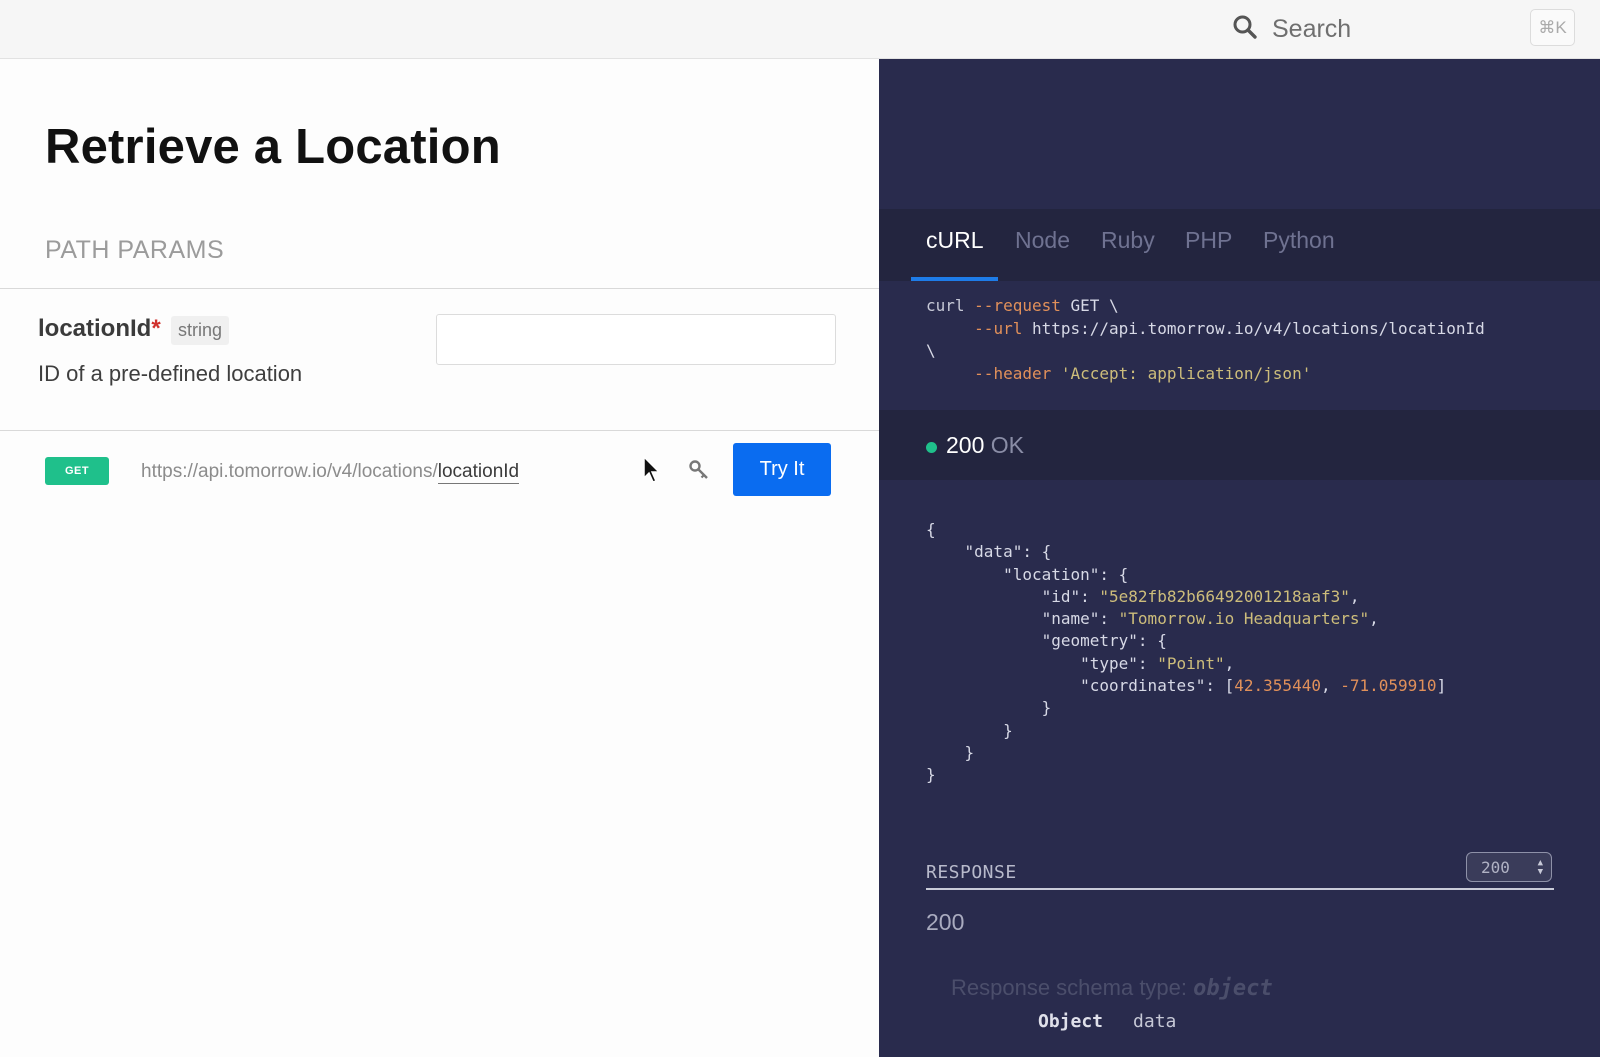 This screenshot has height=1057, width=1600. Describe the element at coordinates (1244, 619) in the screenshot. I see `json-value: "Tomorrow.io Headquarters"` at that location.